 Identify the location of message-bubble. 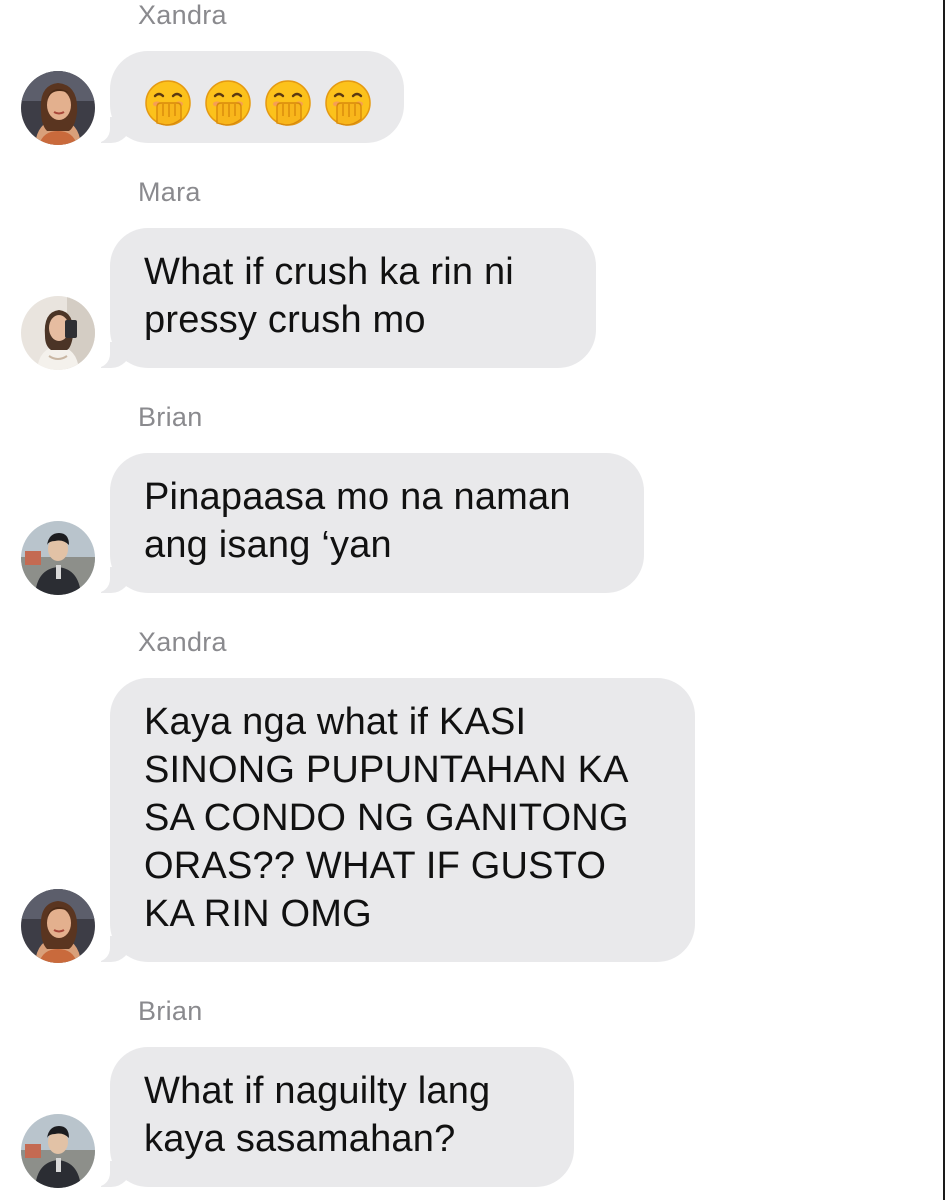
(246, 97).